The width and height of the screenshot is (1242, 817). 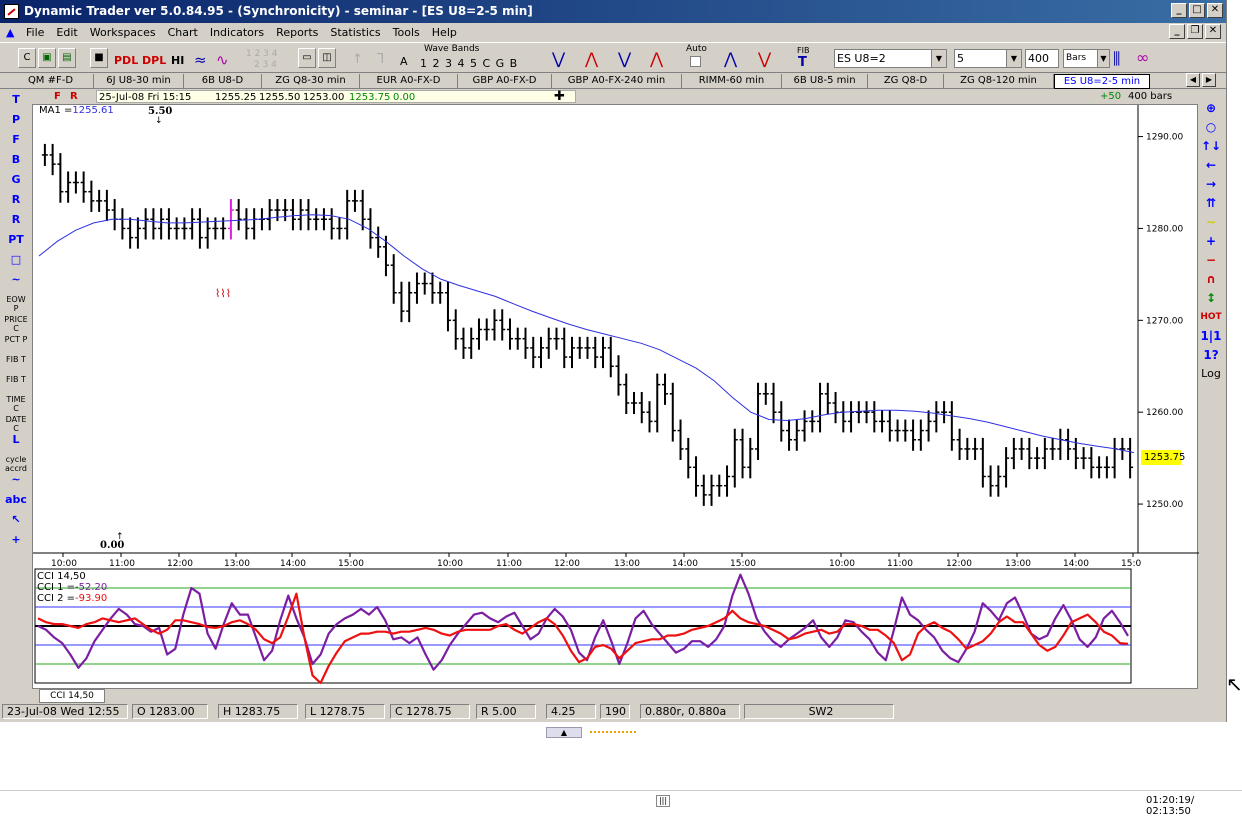 What do you see at coordinates (1211, 127) in the screenshot?
I see `zoom-out-icon: ○` at bounding box center [1211, 127].